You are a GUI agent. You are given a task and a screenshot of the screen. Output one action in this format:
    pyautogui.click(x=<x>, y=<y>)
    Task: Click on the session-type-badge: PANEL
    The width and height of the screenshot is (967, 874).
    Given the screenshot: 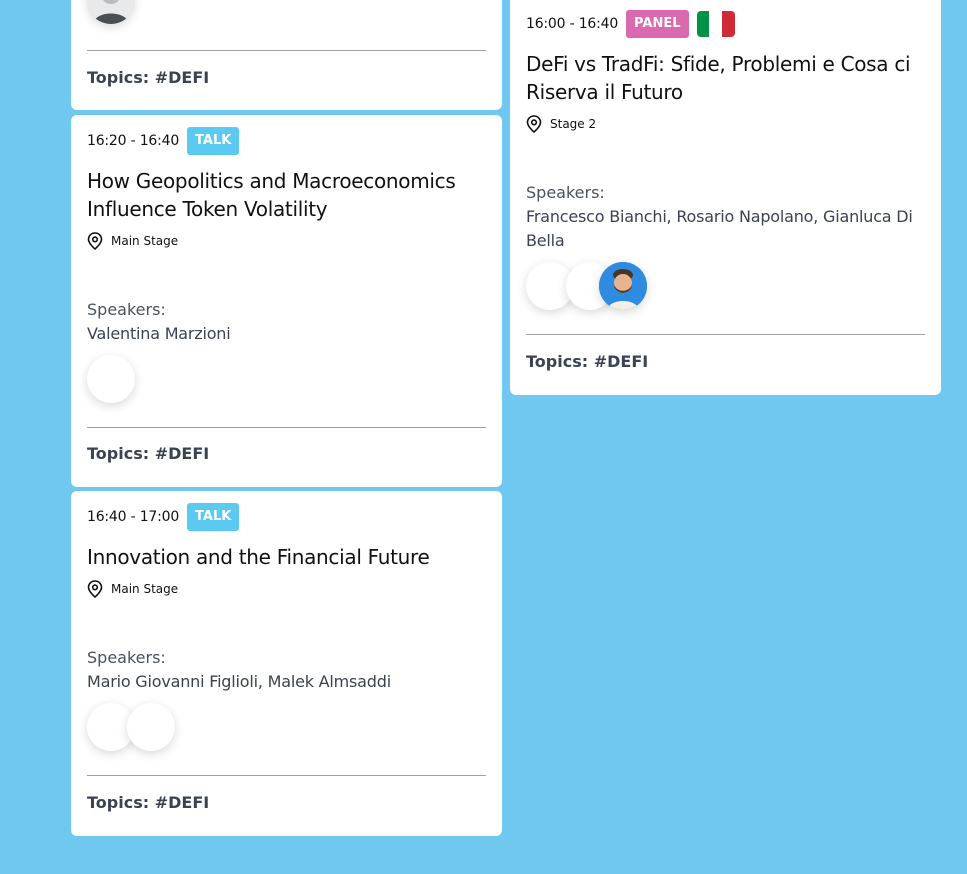 What is the action you would take?
    pyautogui.click(x=657, y=24)
    